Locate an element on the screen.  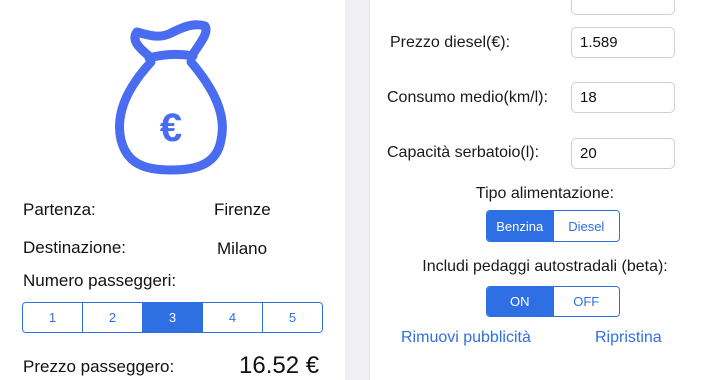
passeggeri-option-4: 4 is located at coordinates (232, 317).